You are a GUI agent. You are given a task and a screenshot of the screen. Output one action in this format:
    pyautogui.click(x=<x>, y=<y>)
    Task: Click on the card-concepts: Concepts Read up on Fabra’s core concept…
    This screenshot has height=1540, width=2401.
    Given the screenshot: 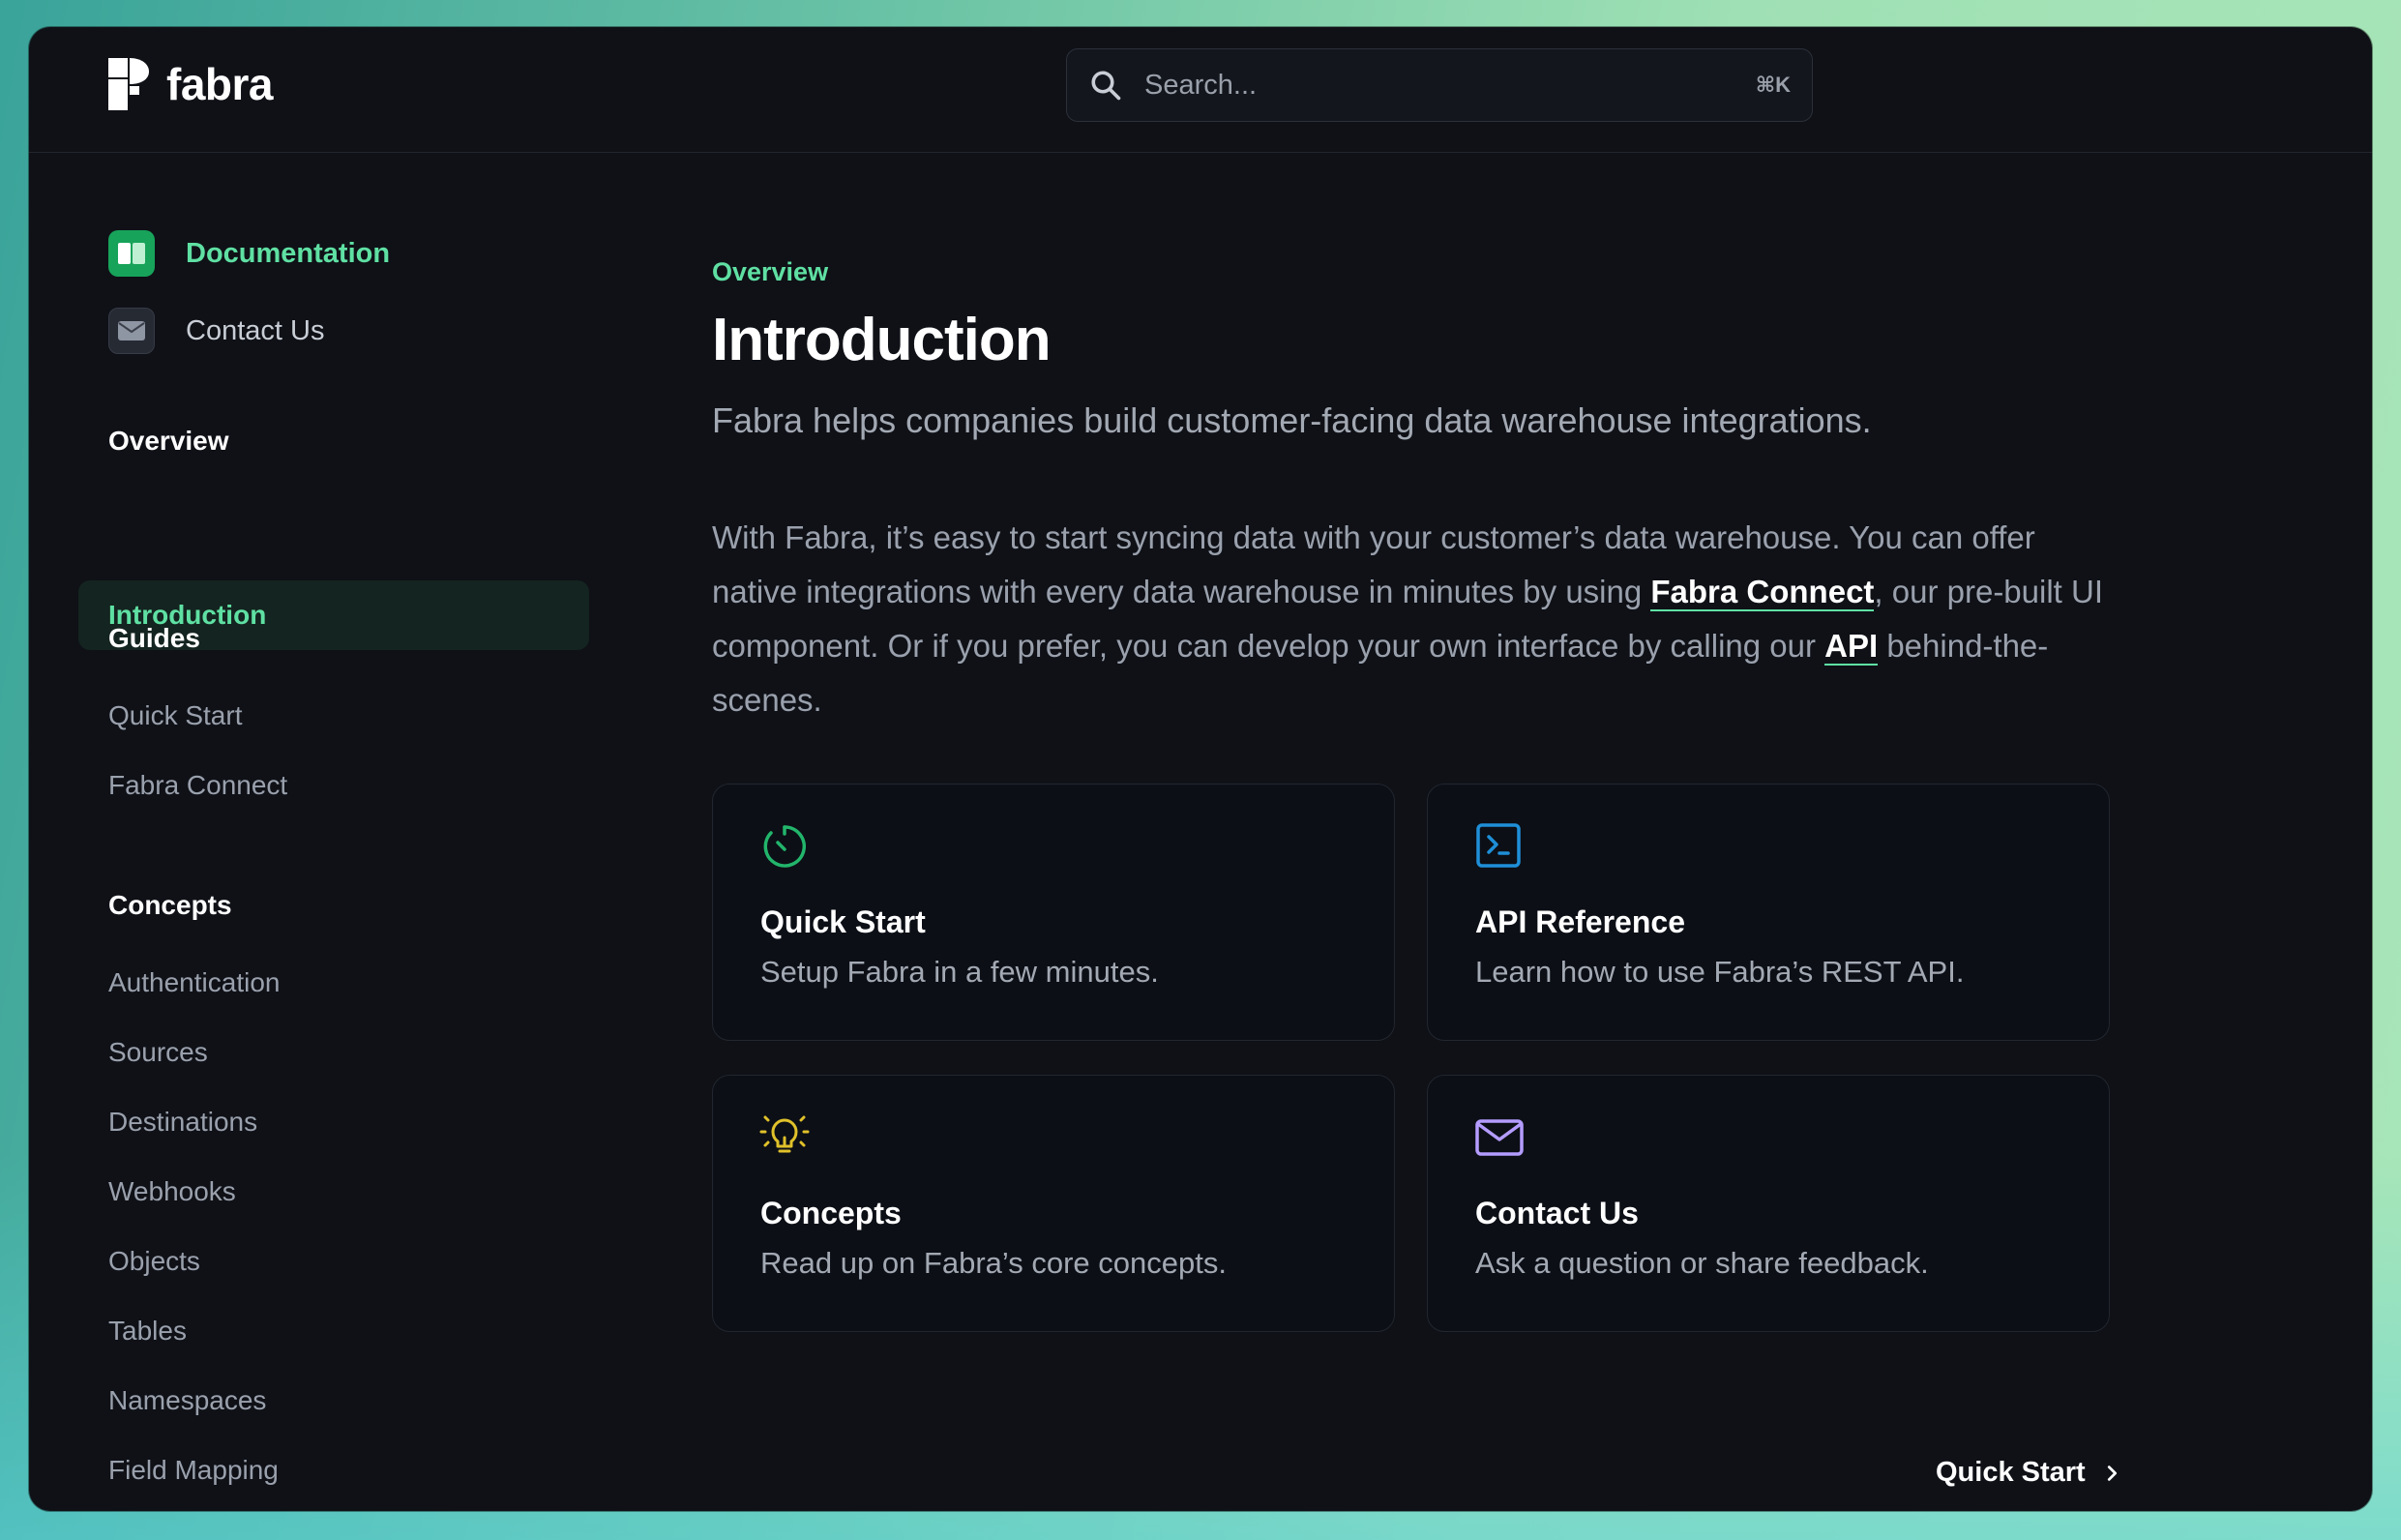 What is the action you would take?
    pyautogui.click(x=1053, y=1203)
    